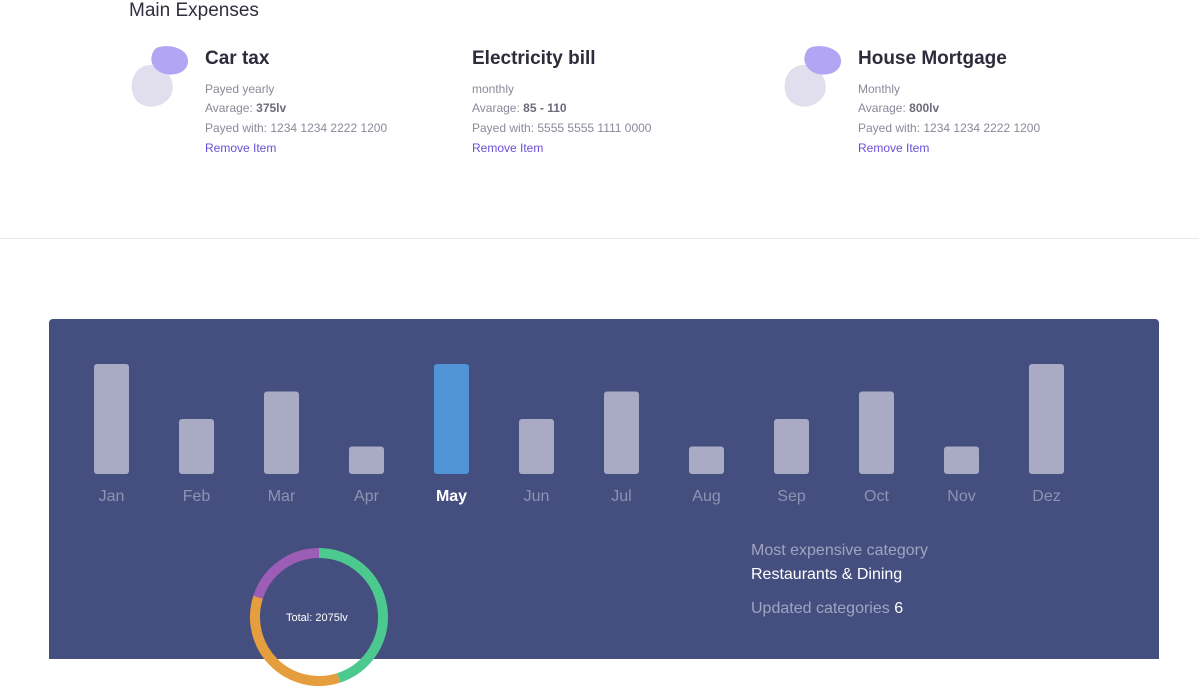 Image resolution: width=1199 pixels, height=687 pixels. I want to click on expense-frequency: monthly, so click(493, 89).